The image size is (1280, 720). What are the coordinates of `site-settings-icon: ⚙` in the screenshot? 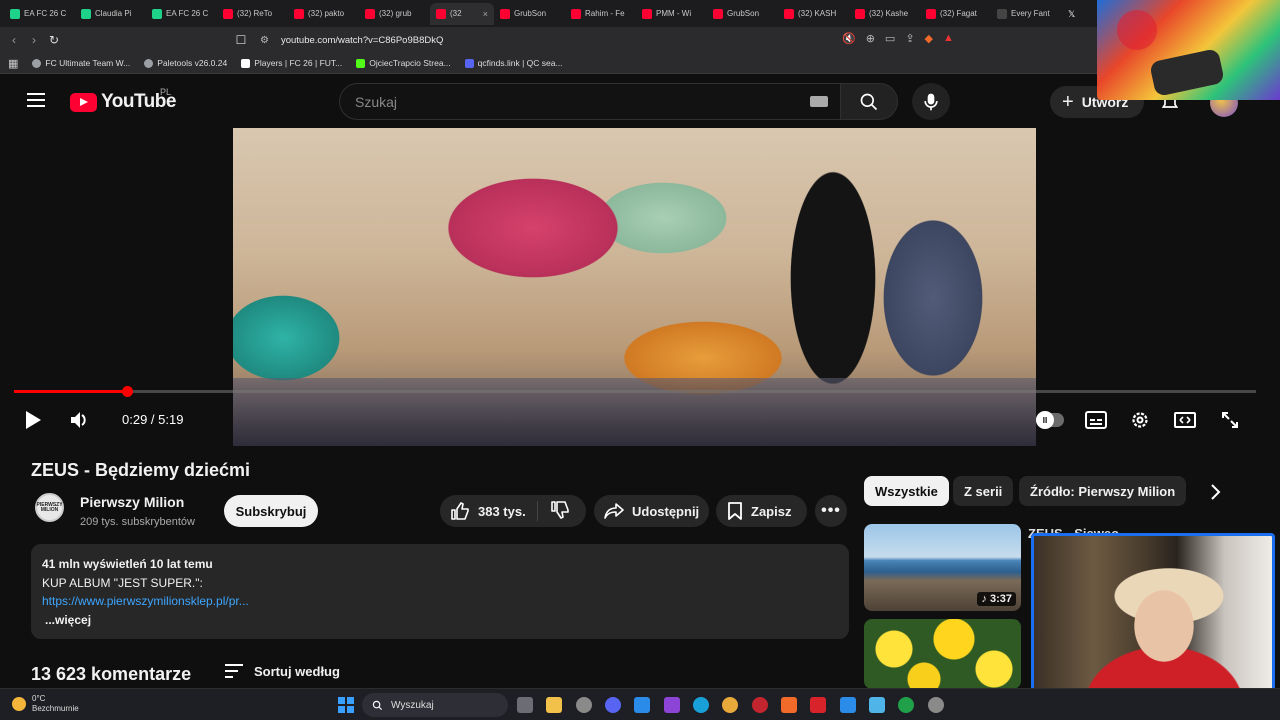 It's located at (264, 40).